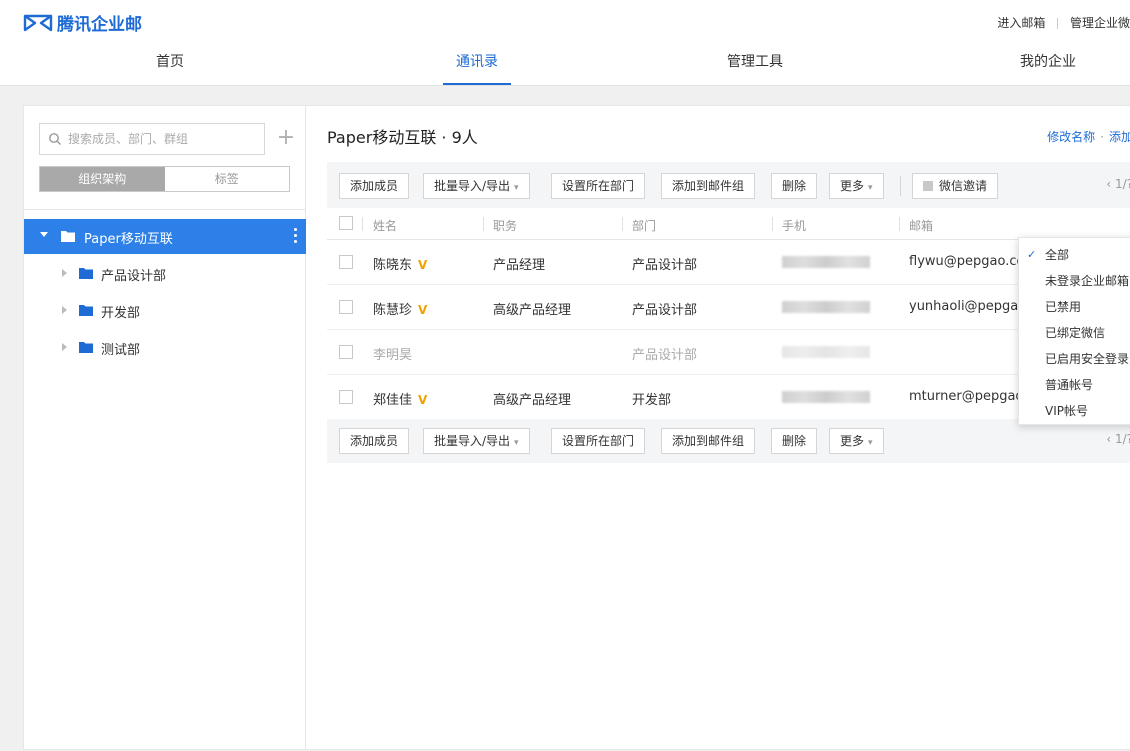 The height and width of the screenshot is (751, 1130). Describe the element at coordinates (400, 308) in the screenshot. I see `member-name: 陈慧珍 V` at that location.